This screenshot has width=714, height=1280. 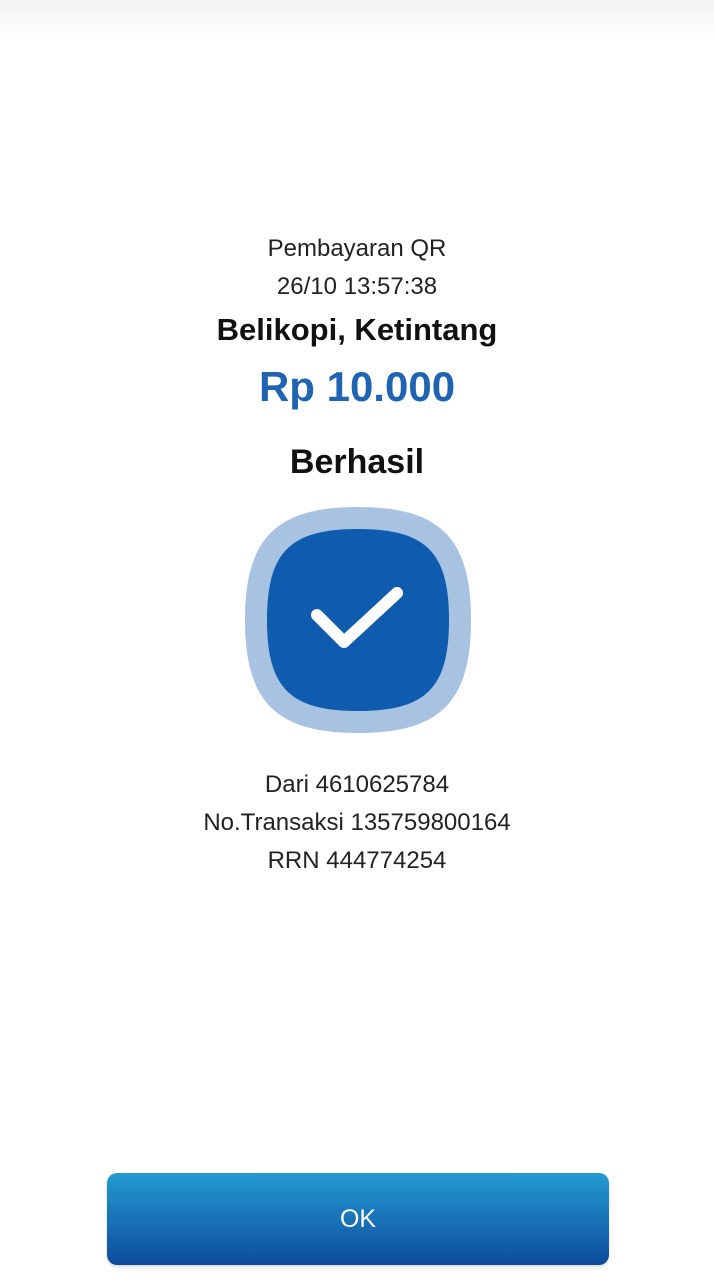 What do you see at coordinates (357, 329) in the screenshot?
I see `merchant-name: Belikopi, Ketintang` at bounding box center [357, 329].